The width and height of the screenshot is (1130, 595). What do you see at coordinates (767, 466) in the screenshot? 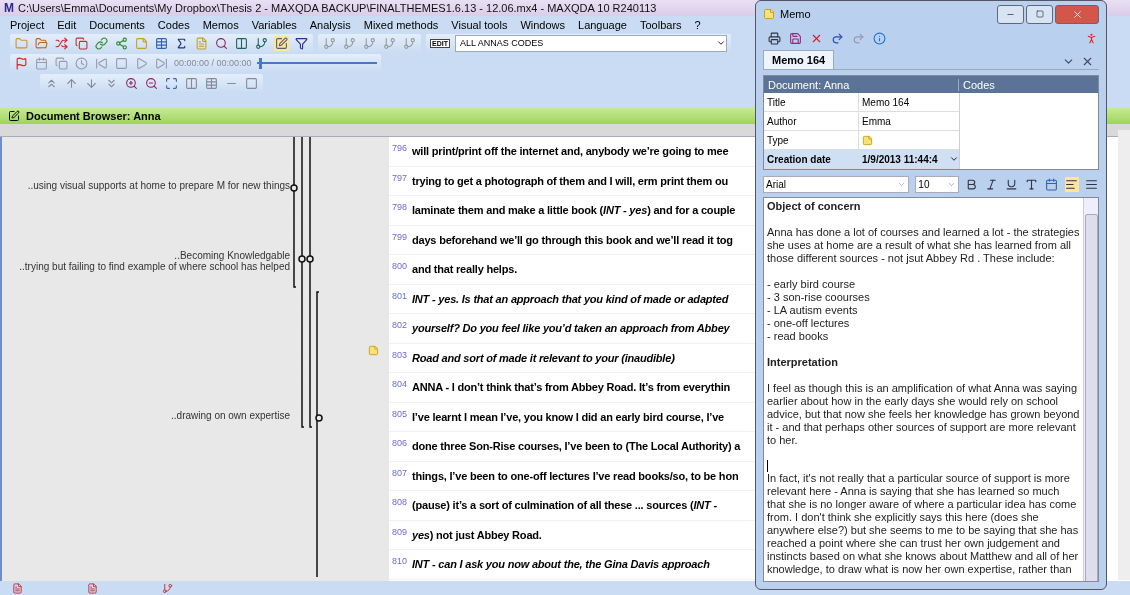
I see `text-caret` at bounding box center [767, 466].